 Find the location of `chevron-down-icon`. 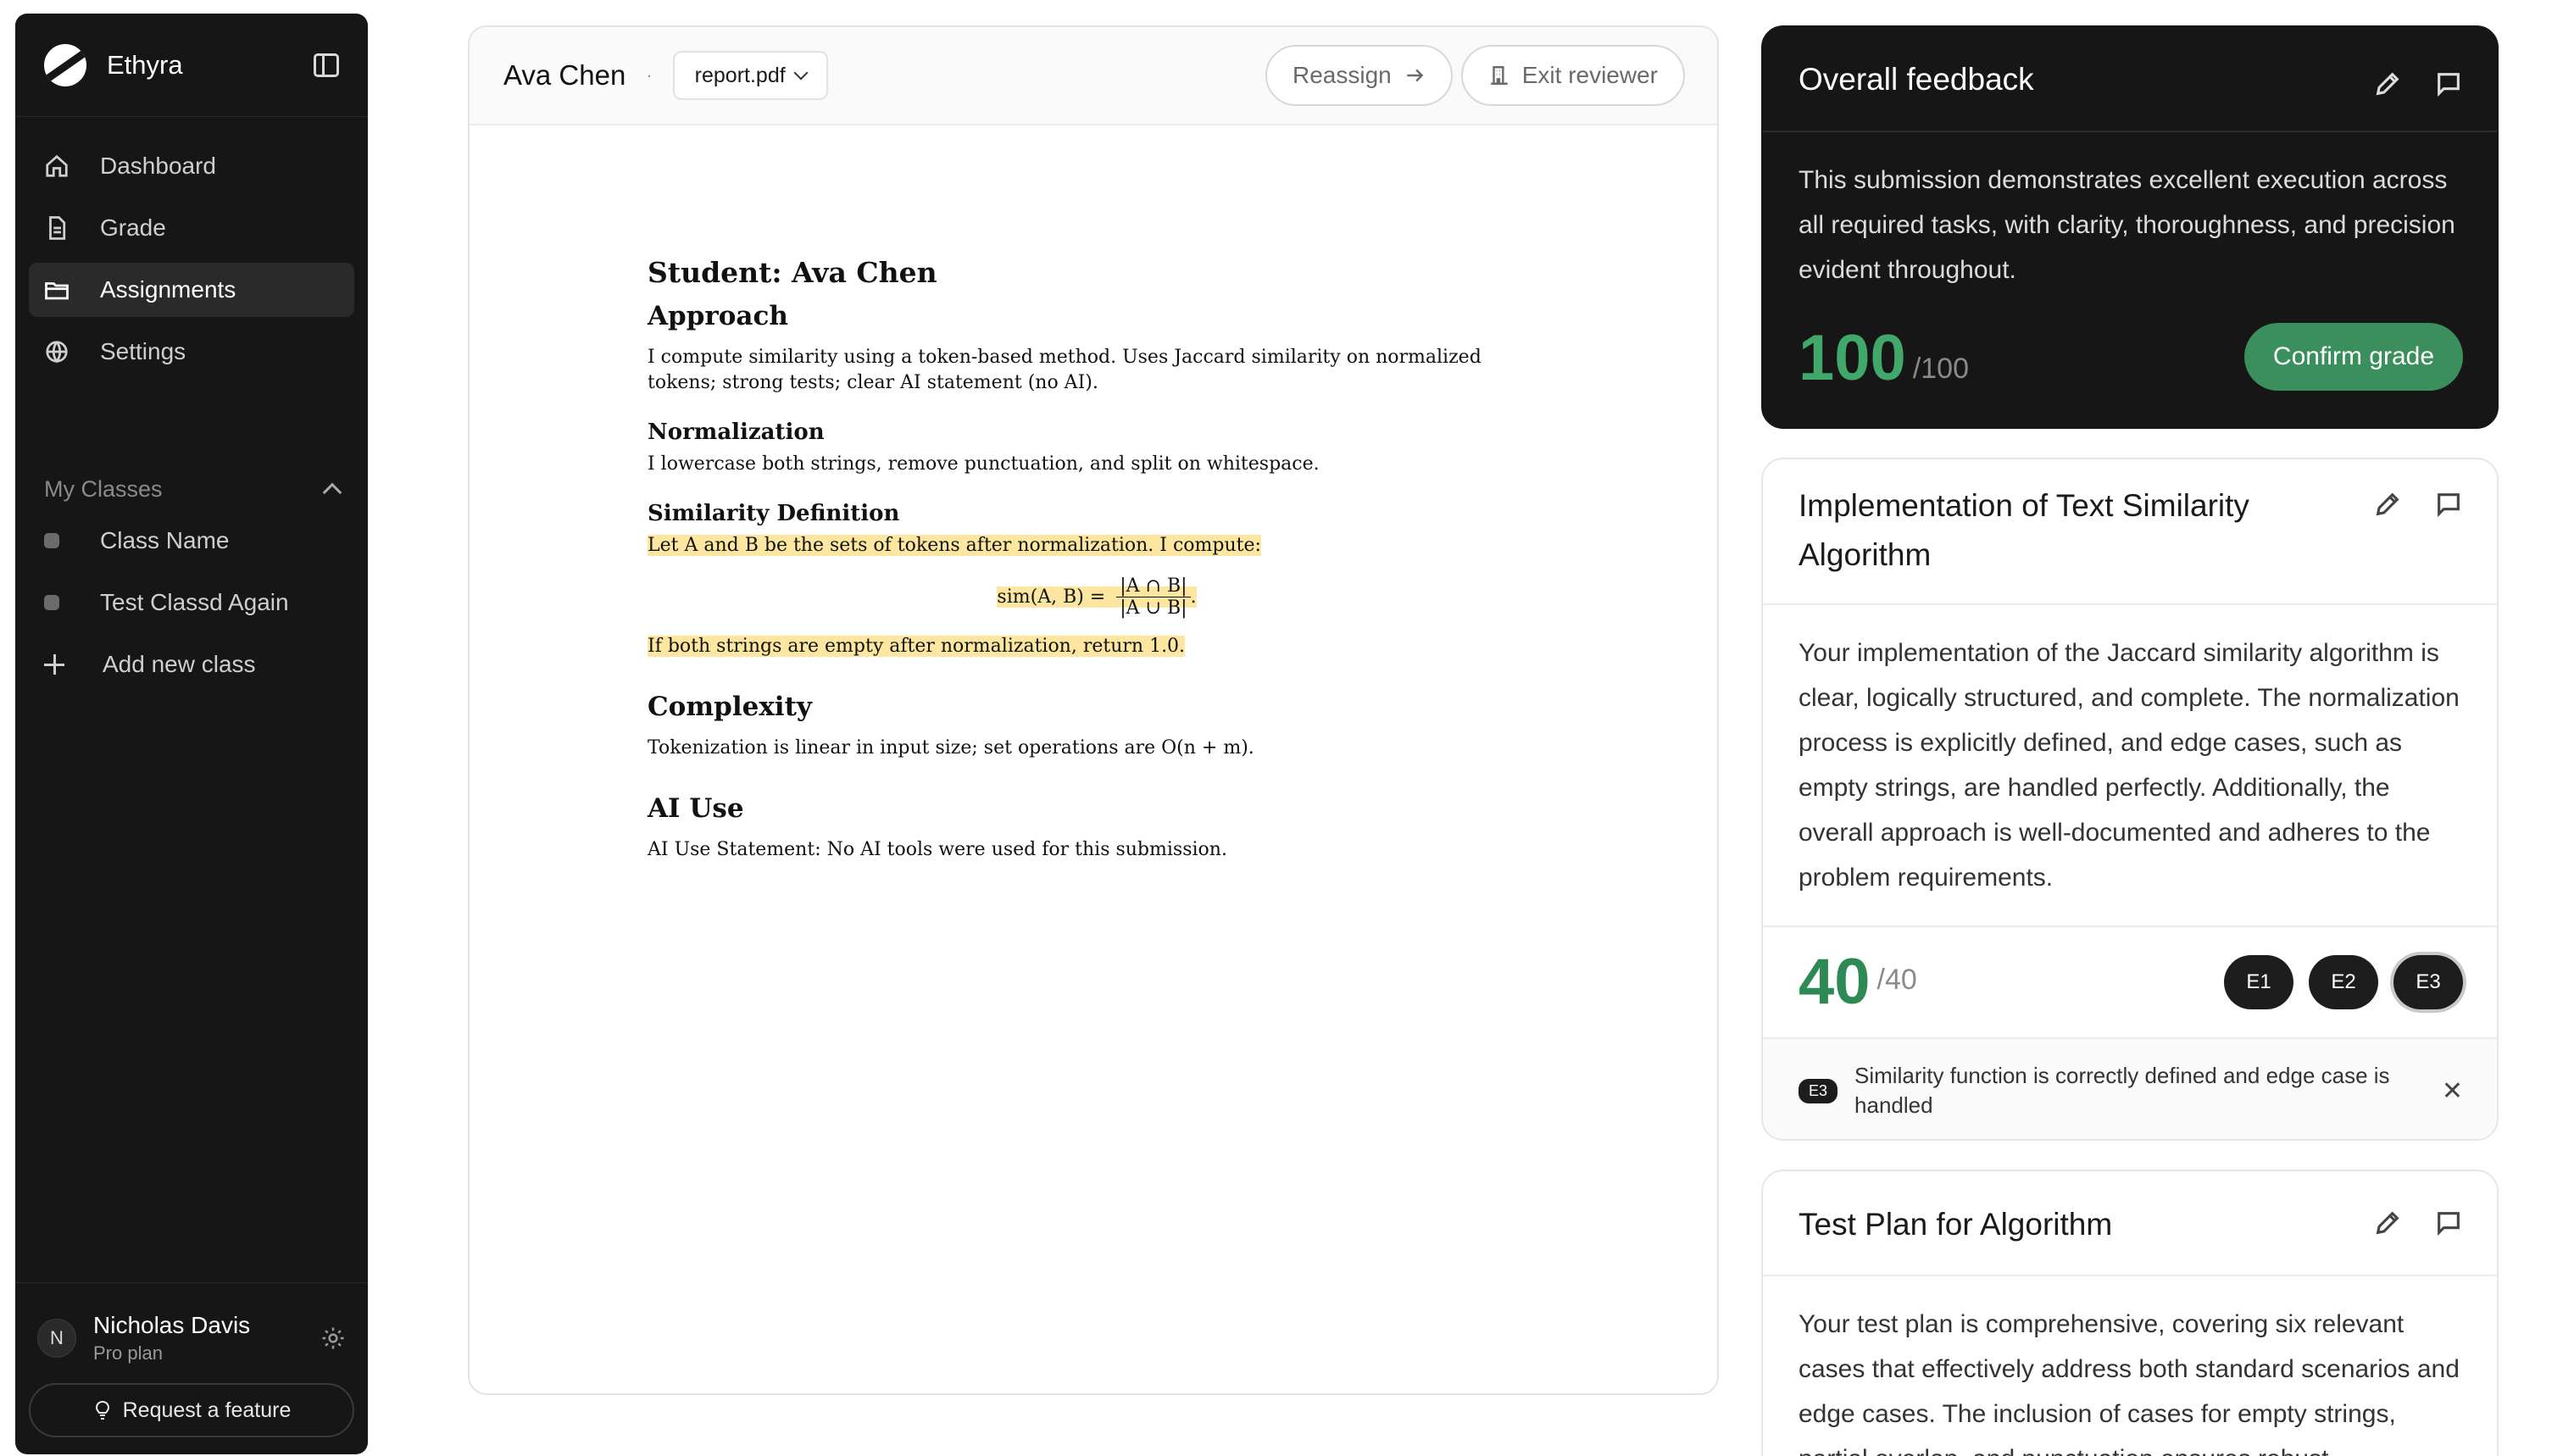

chevron-down-icon is located at coordinates (801, 73).